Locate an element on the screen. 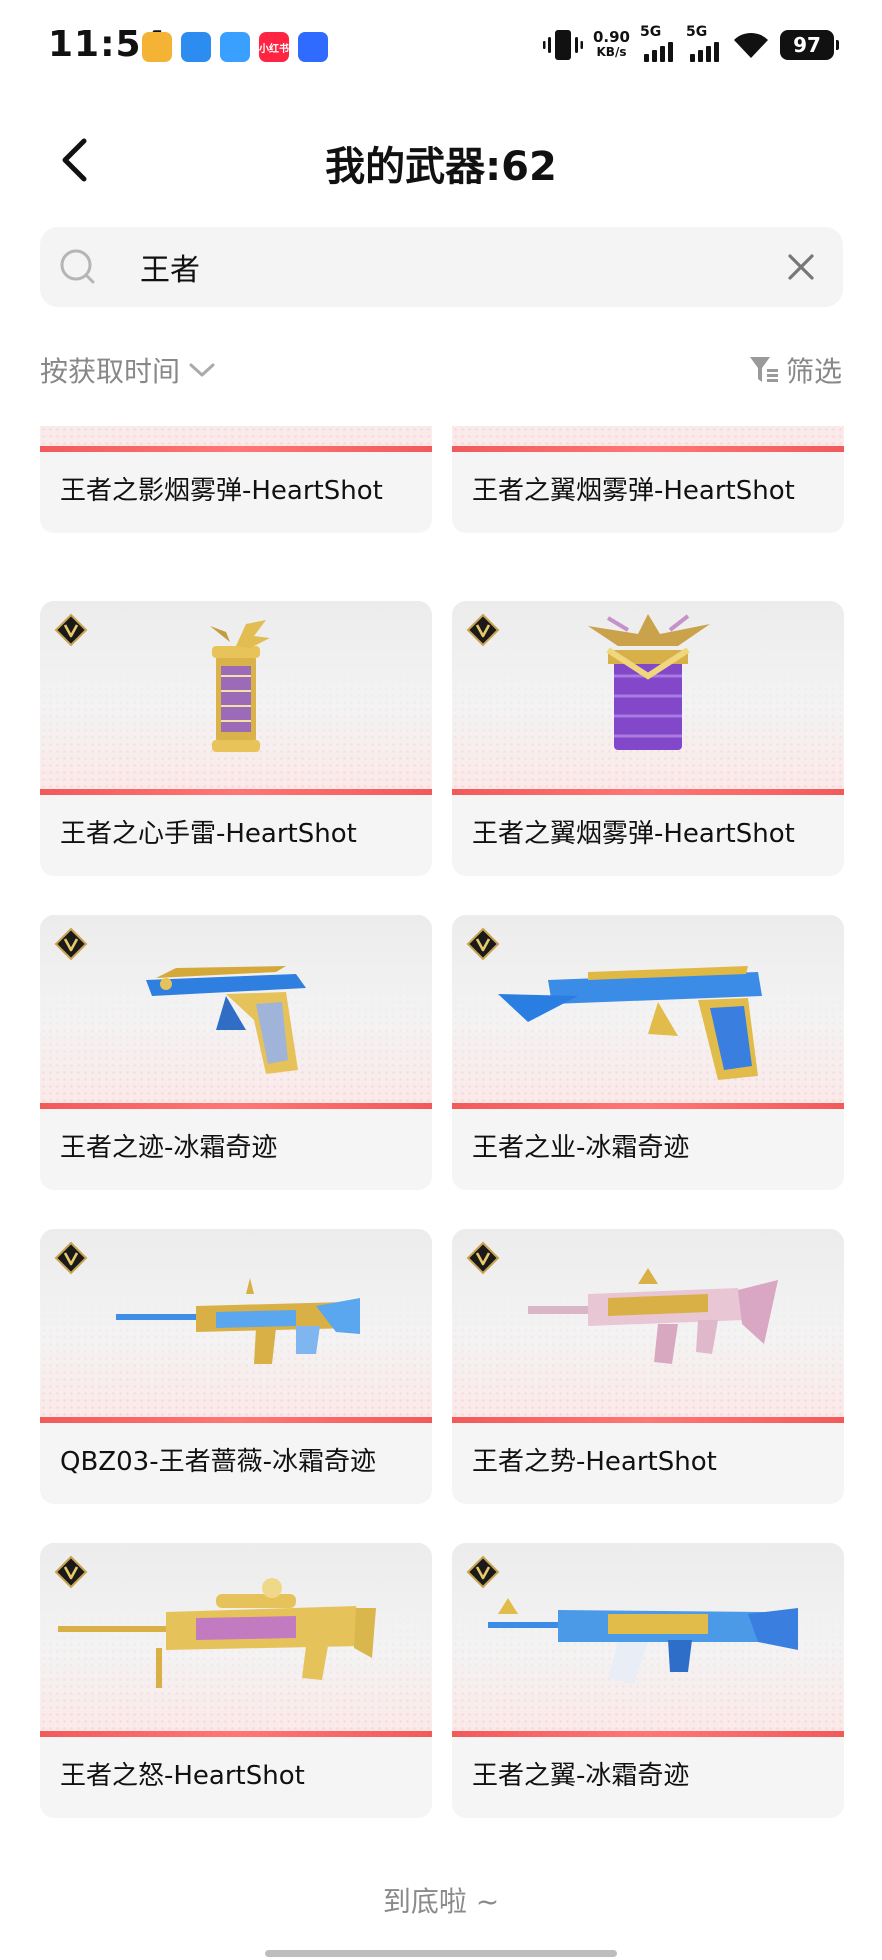 The height and width of the screenshot is (1960, 882). sim2-label: 5G is located at coordinates (697, 32).